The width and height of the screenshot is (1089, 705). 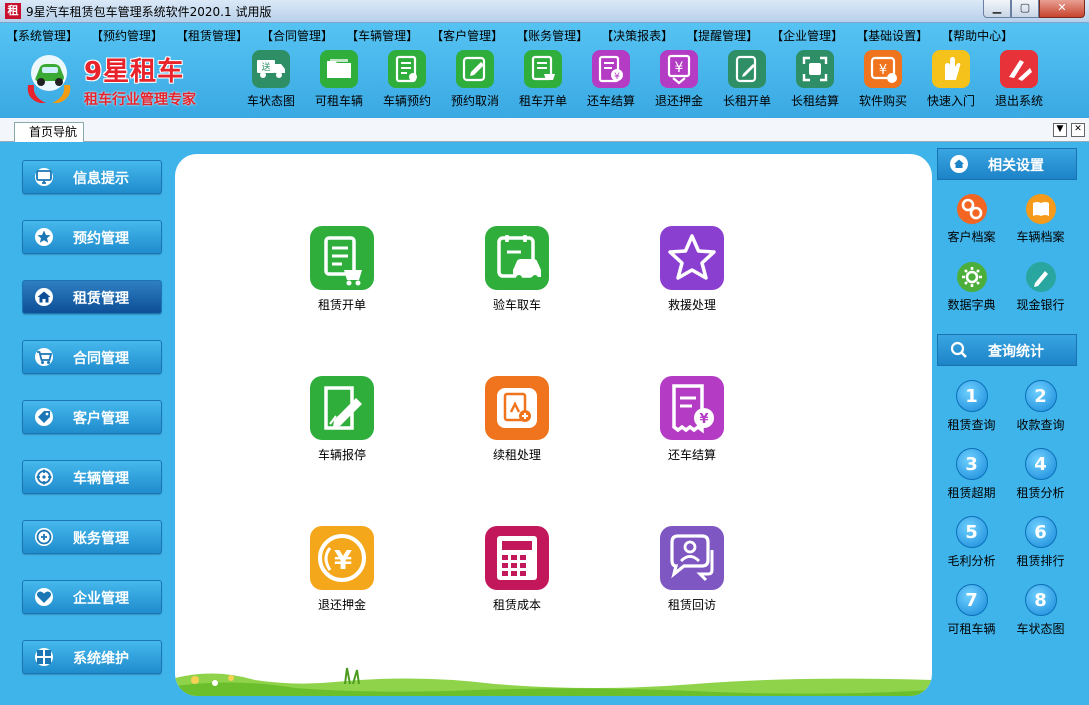 I want to click on nav-button: 预约管理, so click(x=92, y=237).